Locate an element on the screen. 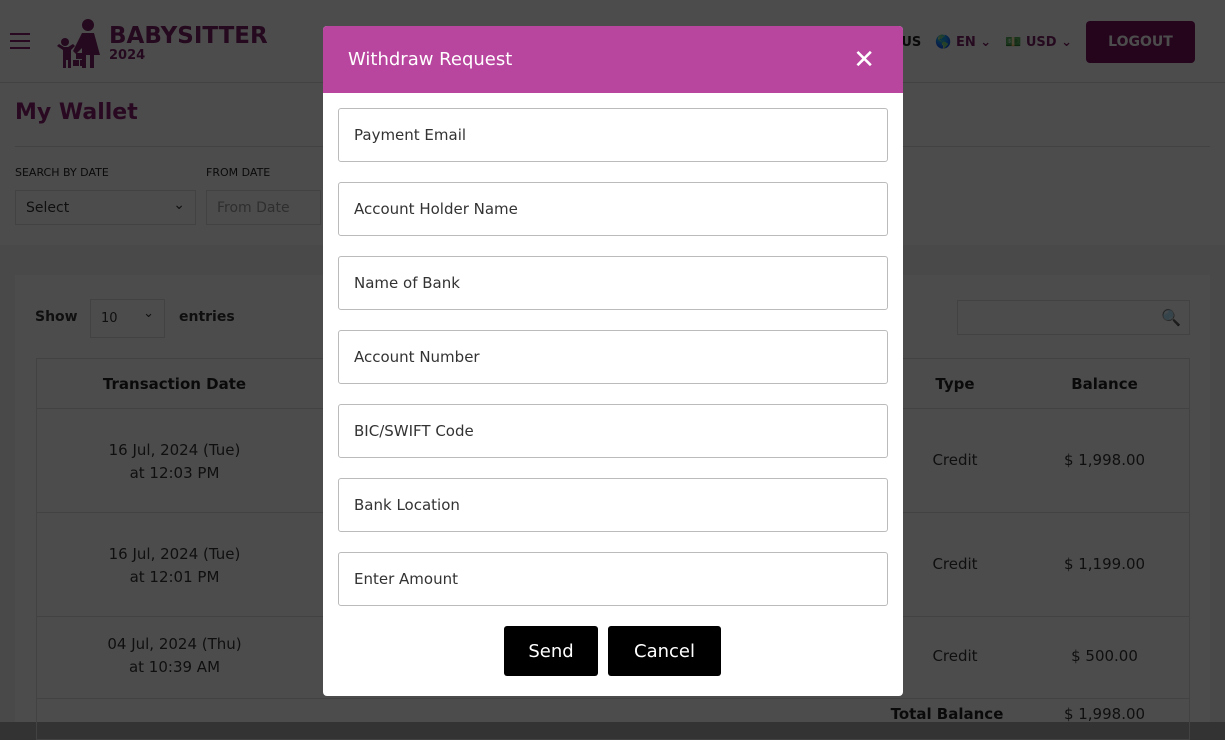  logo-year: 2024 is located at coordinates (127, 55).